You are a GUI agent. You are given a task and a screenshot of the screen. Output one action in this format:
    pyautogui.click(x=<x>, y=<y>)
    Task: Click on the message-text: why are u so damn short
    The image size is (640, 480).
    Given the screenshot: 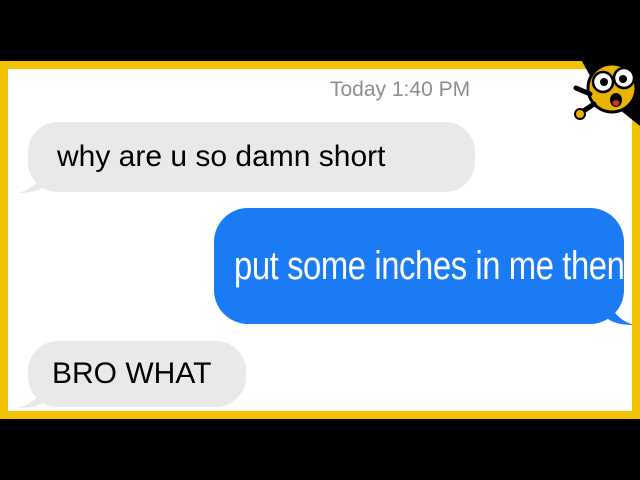 What is the action you would take?
    pyautogui.click(x=221, y=156)
    